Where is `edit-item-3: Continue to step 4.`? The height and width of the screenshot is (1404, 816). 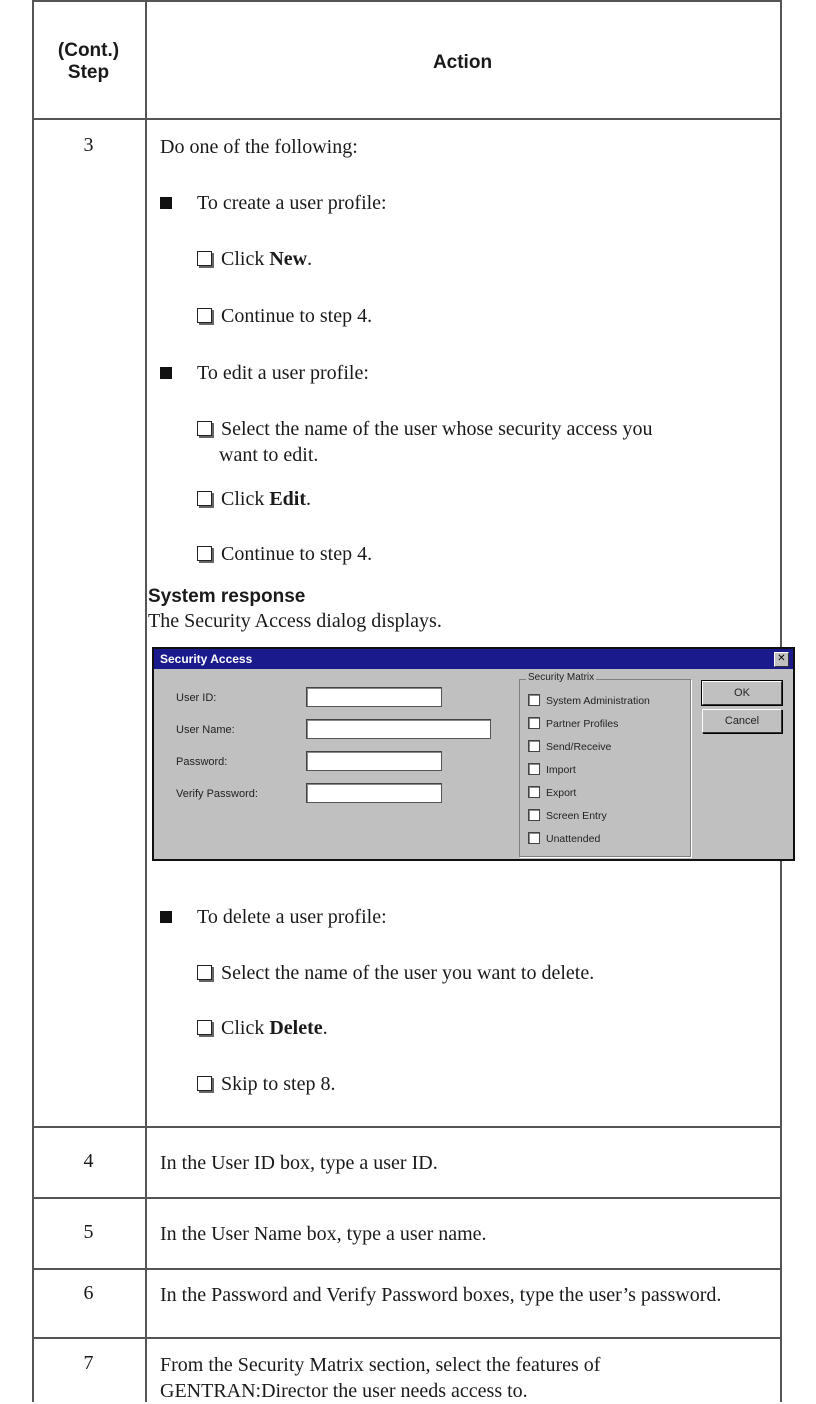 edit-item-3: Continue to step 4. is located at coordinates (284, 554).